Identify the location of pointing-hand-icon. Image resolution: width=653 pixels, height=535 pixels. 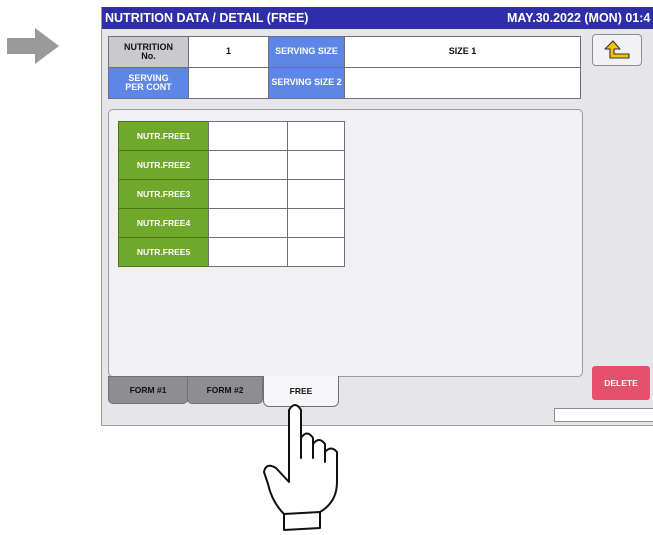
(300, 467).